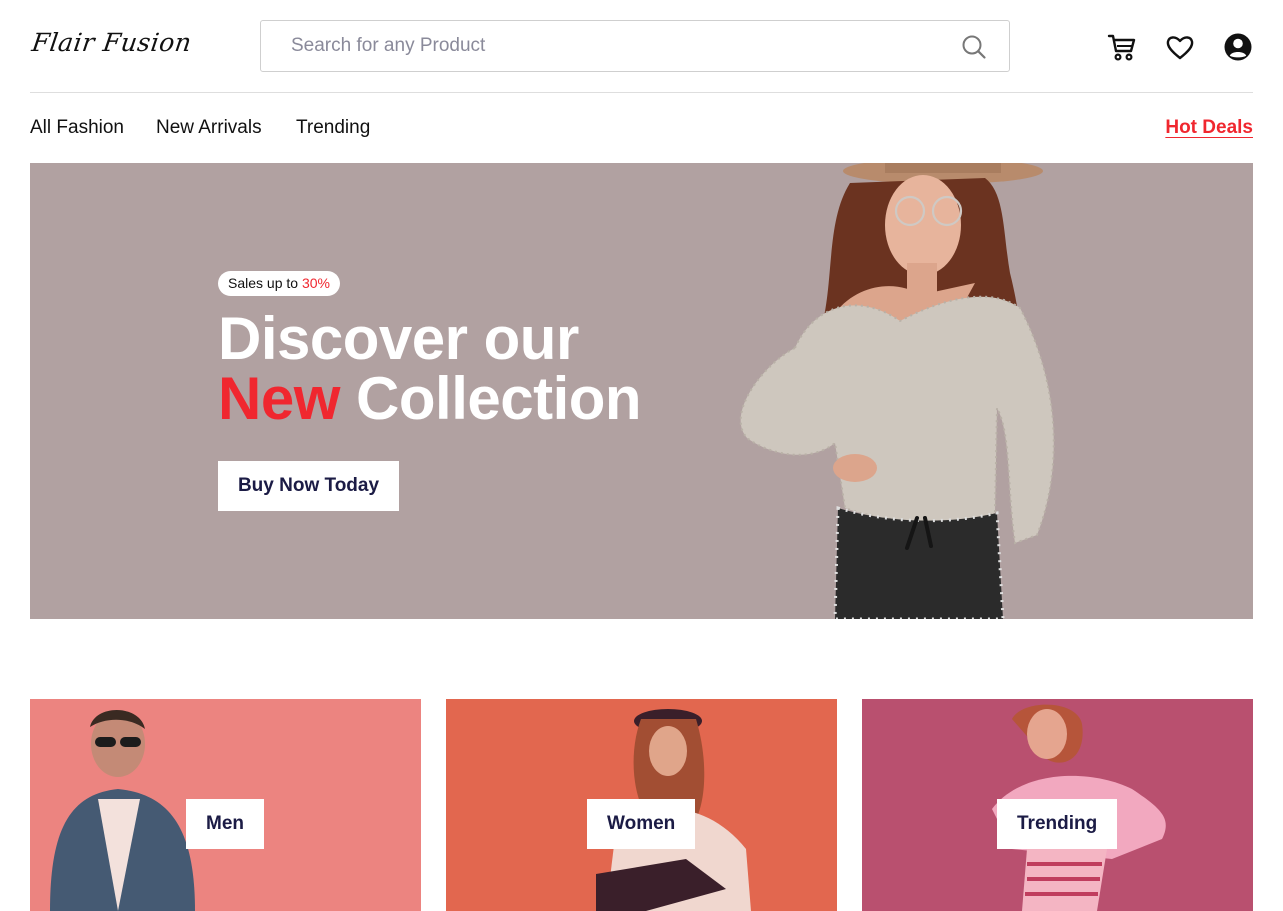 The width and height of the screenshot is (1283, 911). I want to click on nav-item-trending: Trending, so click(333, 128).